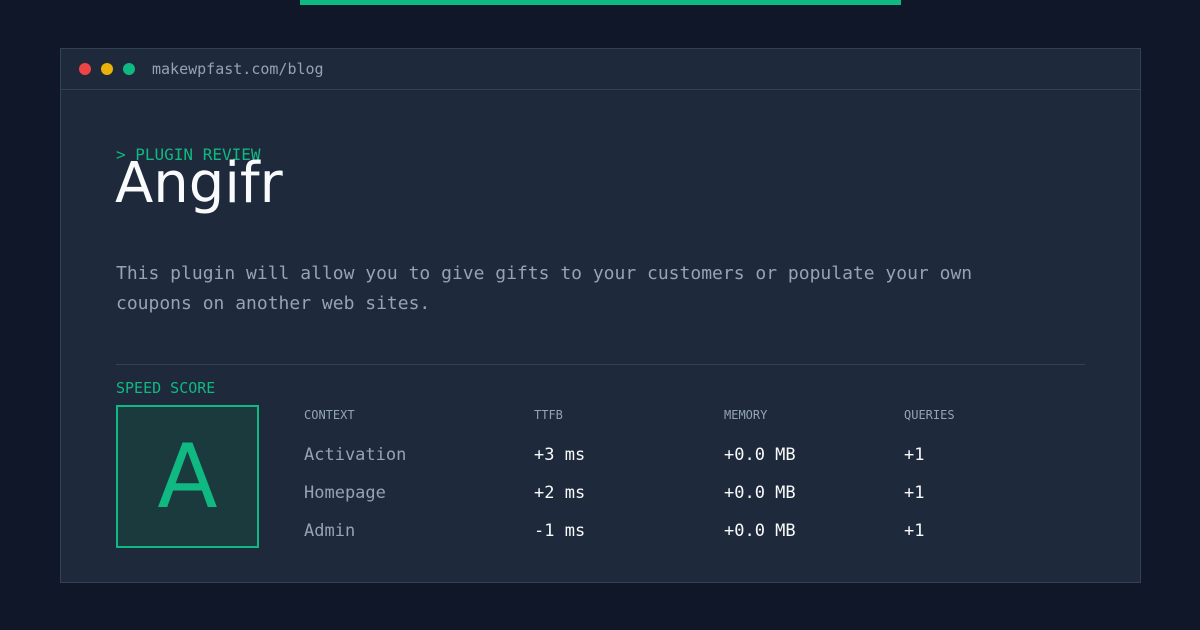 The width and height of the screenshot is (1200, 630). What do you see at coordinates (694, 415) in the screenshot?
I see `metrics-header-row: CONTEXT TTFB MEMORY QUERIES` at bounding box center [694, 415].